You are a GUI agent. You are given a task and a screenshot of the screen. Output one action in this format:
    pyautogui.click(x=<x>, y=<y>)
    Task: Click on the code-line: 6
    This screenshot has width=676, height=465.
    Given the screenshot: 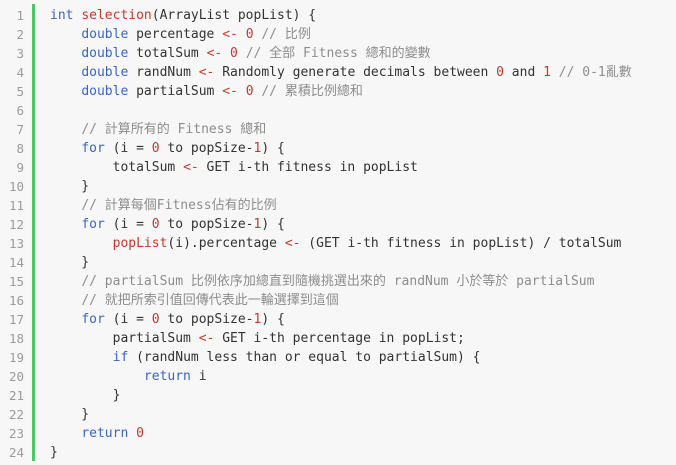 What is the action you would take?
    pyautogui.click(x=338, y=110)
    